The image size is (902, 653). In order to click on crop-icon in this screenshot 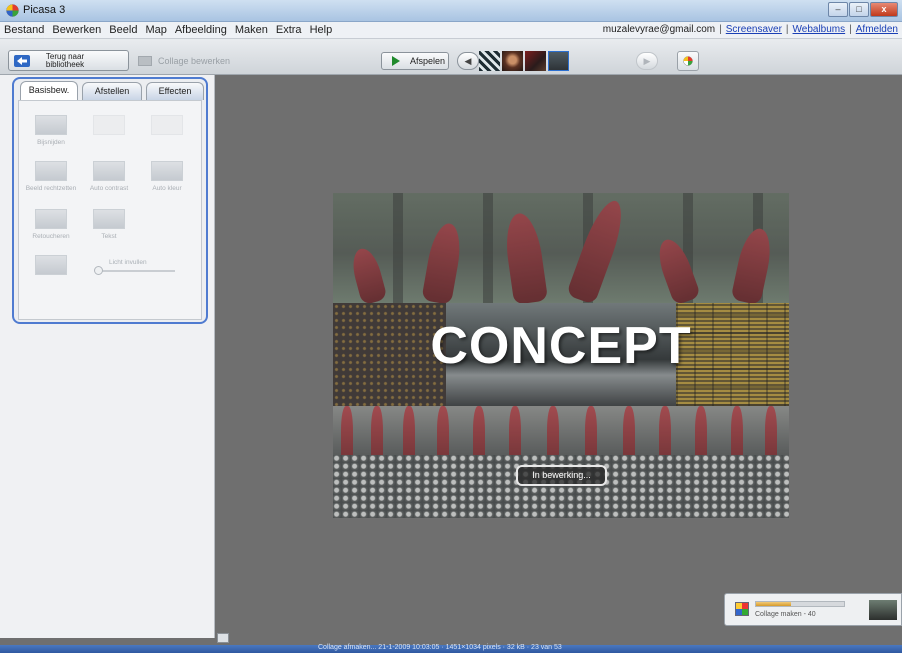, I will do `click(51, 125)`.